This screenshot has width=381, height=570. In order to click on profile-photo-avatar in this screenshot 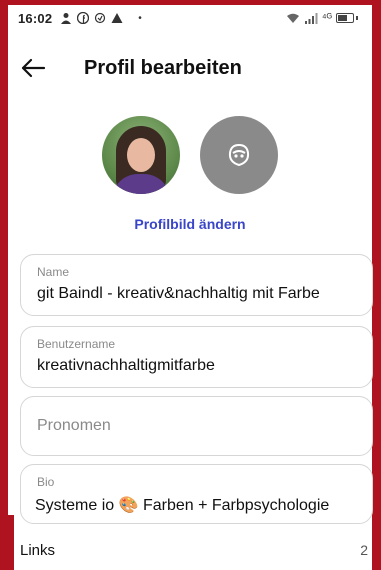, I will do `click(141, 155)`.